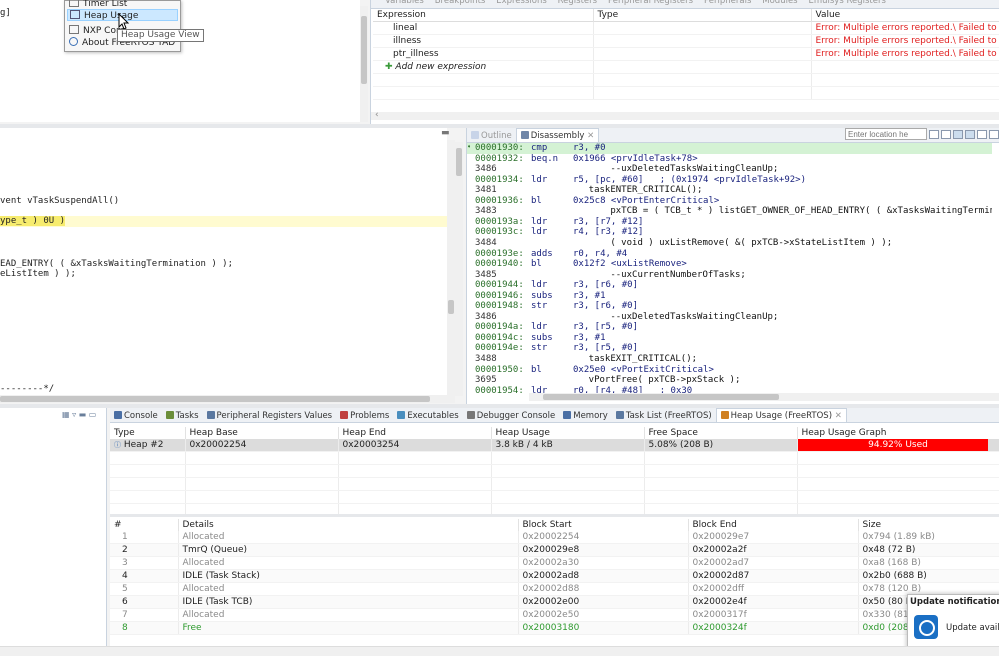 This screenshot has height=656, width=999. Describe the element at coordinates (905, 15) in the screenshot. I see `col-value: Value` at that location.